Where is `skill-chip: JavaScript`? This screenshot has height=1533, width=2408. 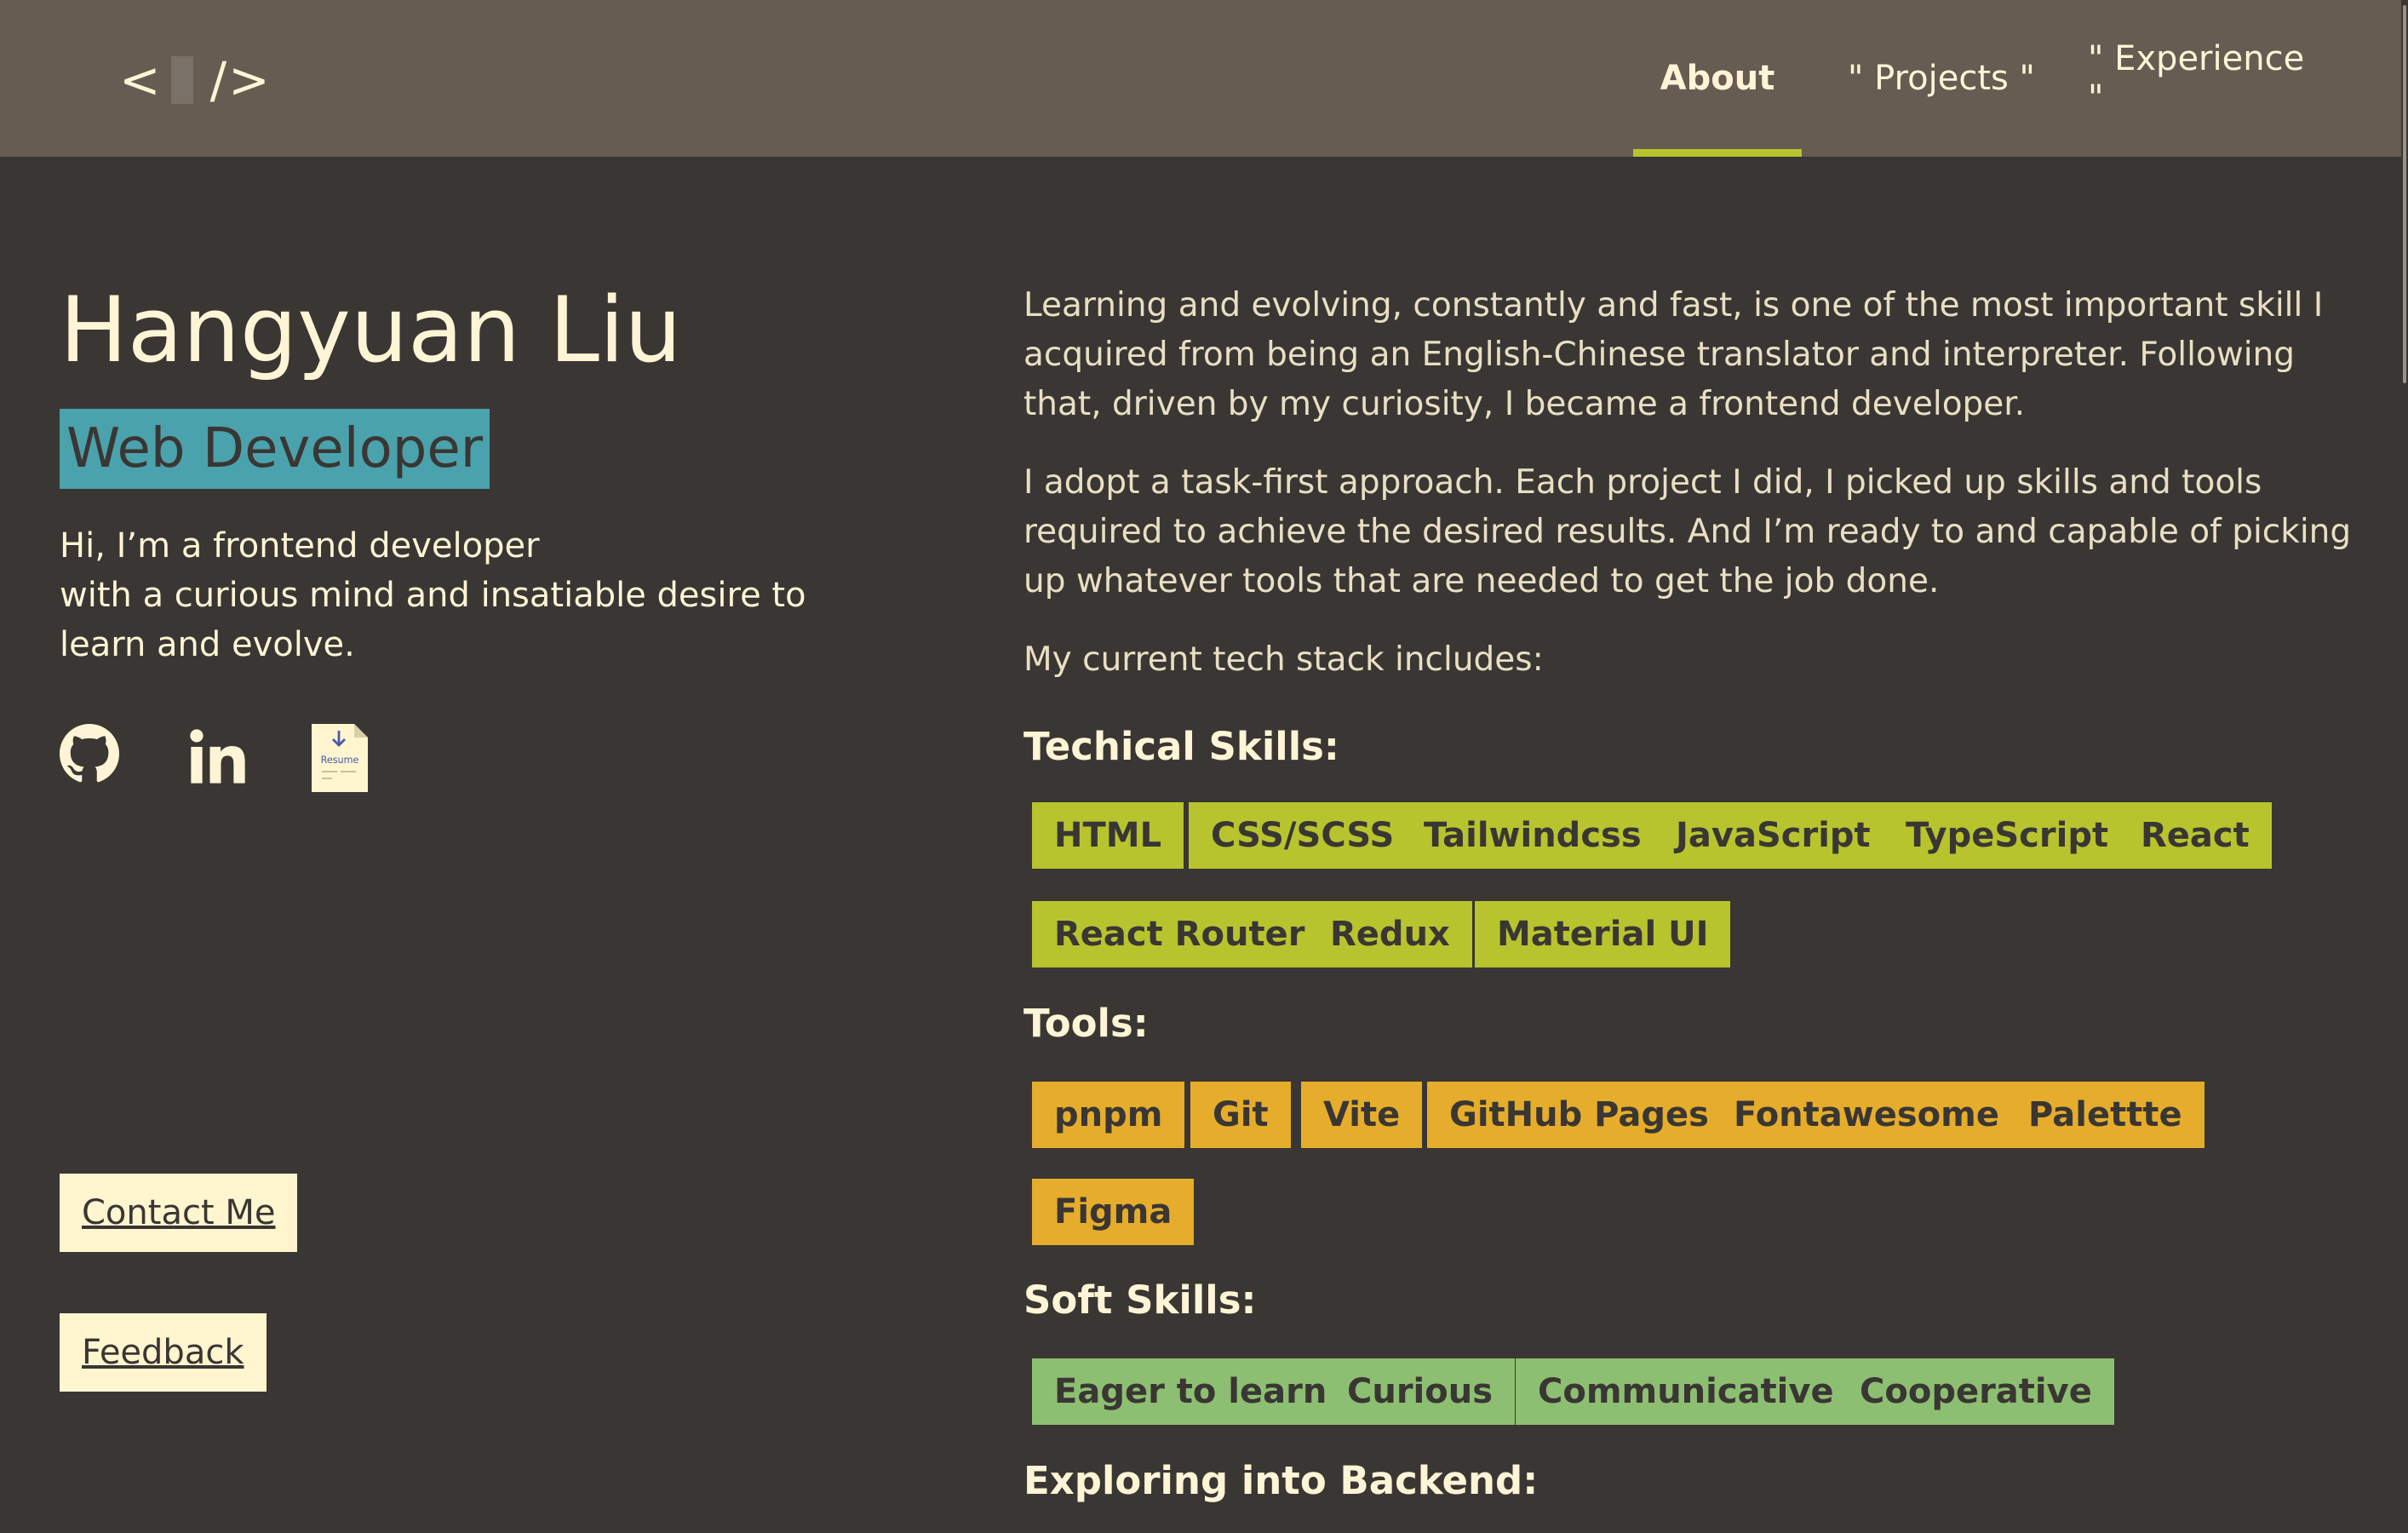 skill-chip: JavaScript is located at coordinates (1773, 835).